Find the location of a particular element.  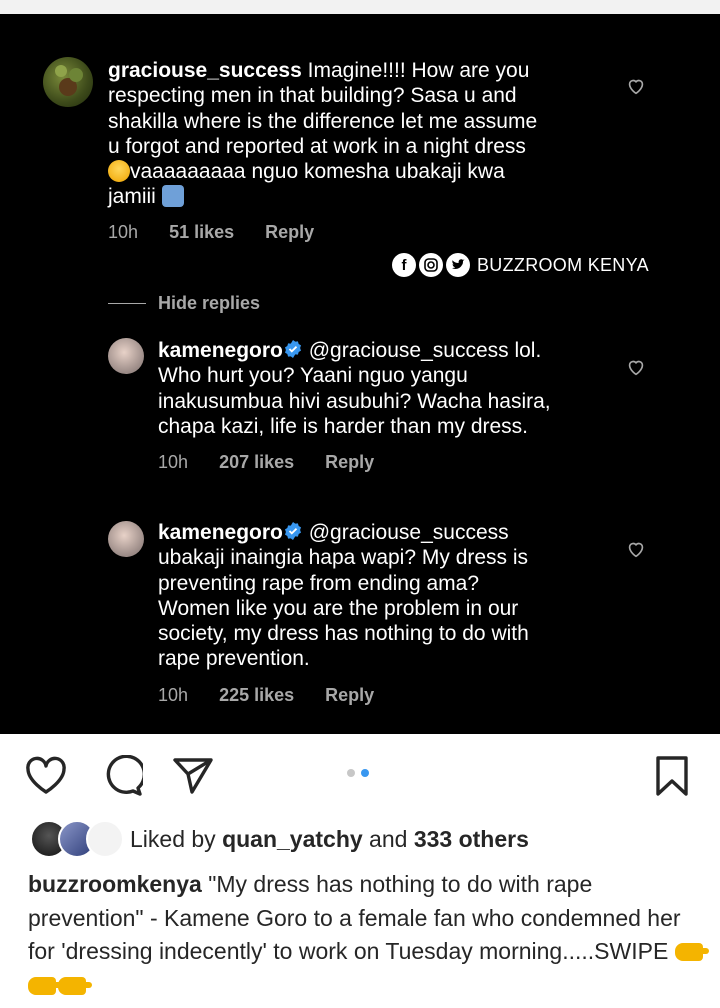

reply-likes: 207 likes is located at coordinates (256, 462).